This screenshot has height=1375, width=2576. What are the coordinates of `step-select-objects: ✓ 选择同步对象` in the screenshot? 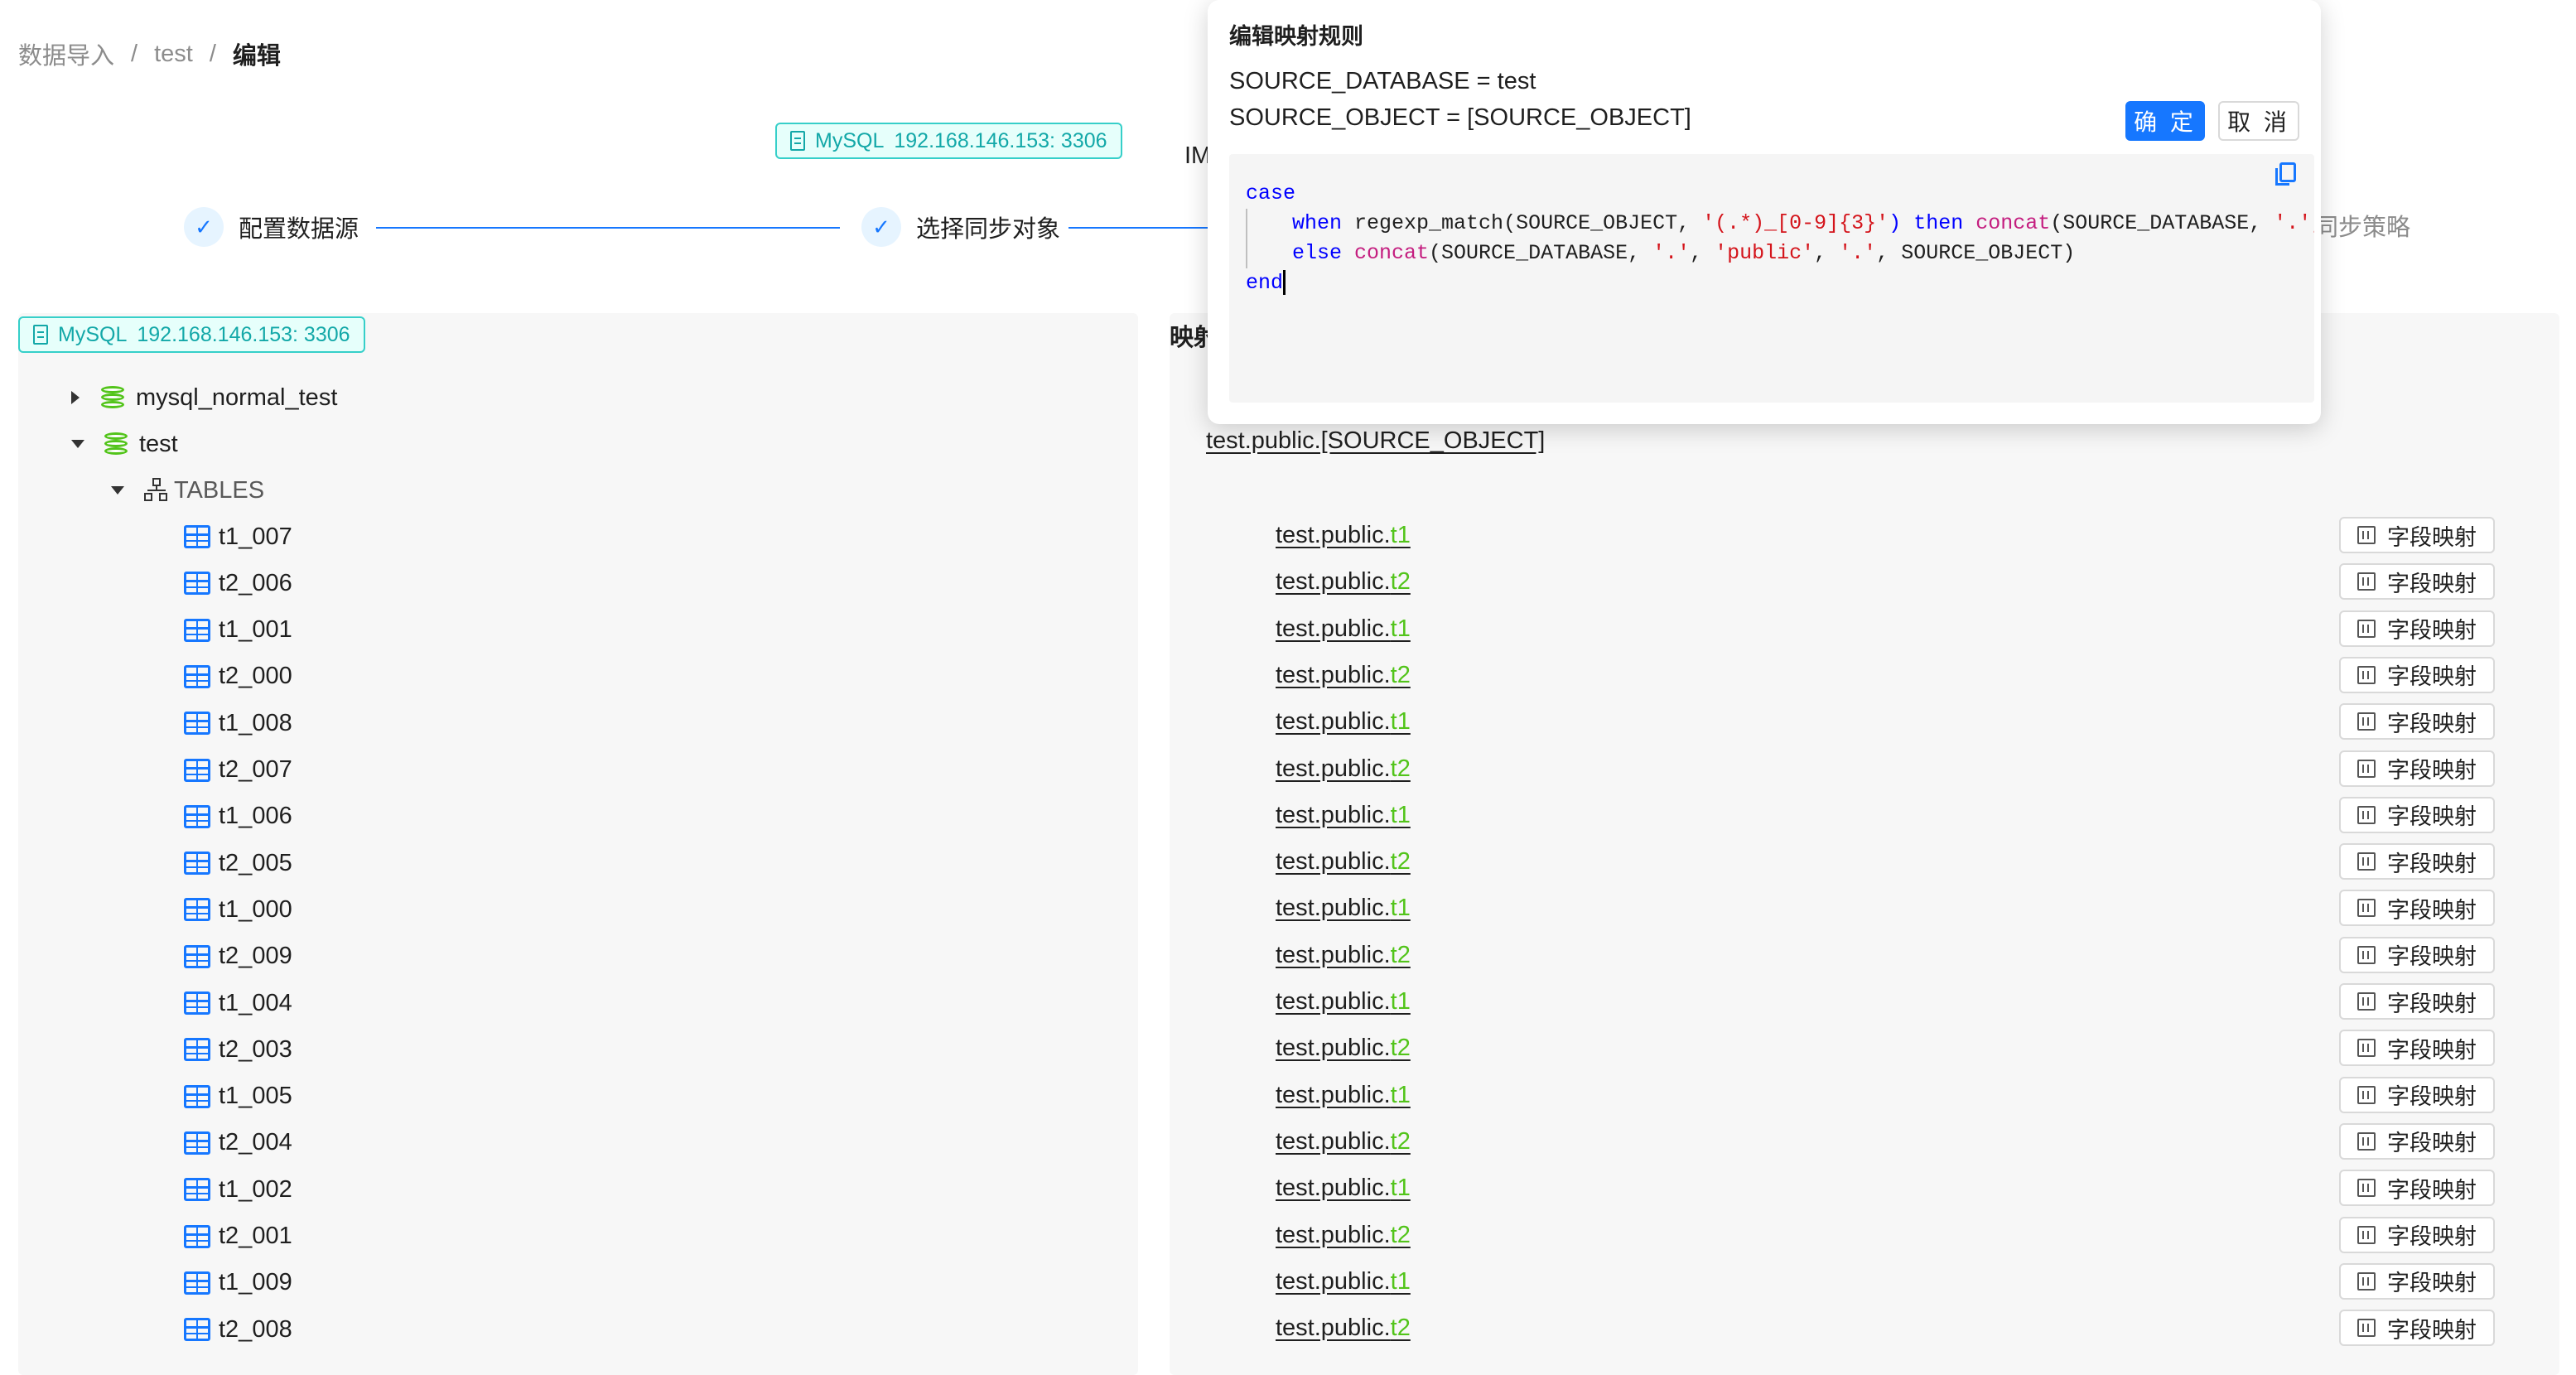 It's located at (960, 227).